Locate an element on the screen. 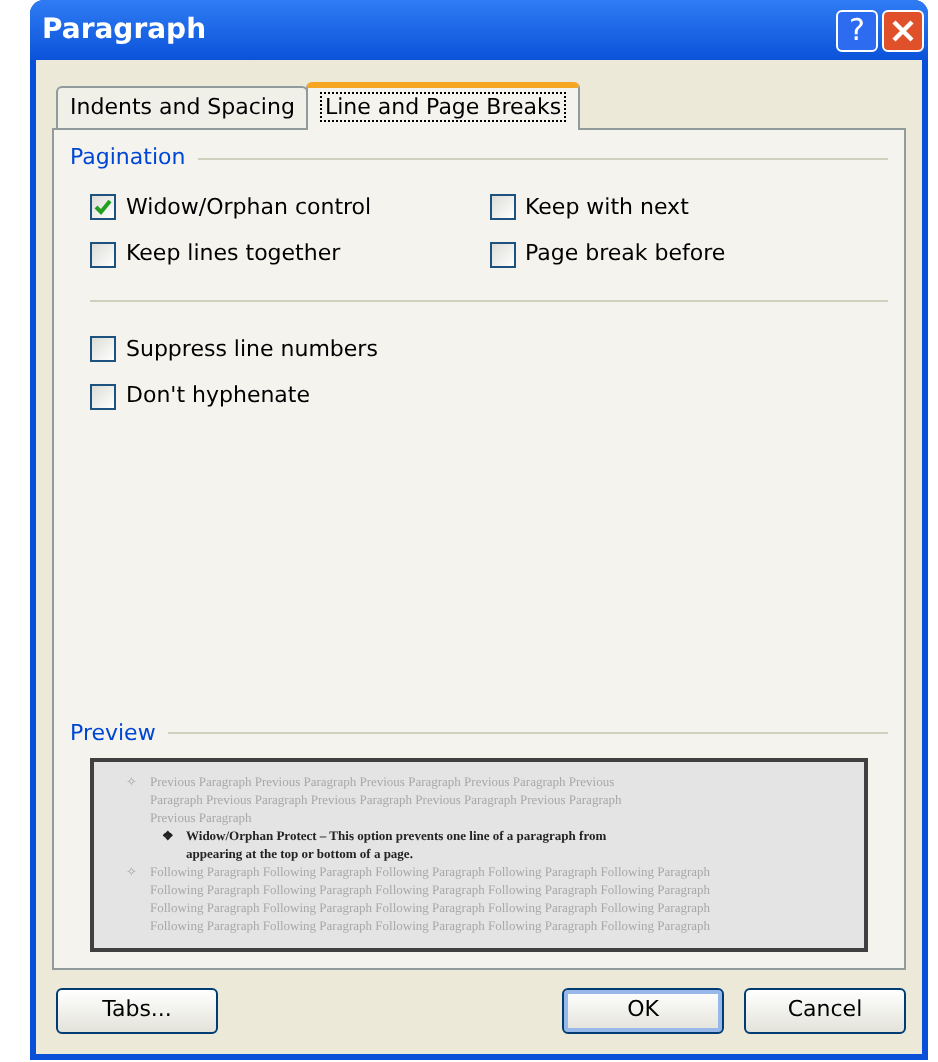  checkbox: Suppress line numbers is located at coordinates (489, 349).